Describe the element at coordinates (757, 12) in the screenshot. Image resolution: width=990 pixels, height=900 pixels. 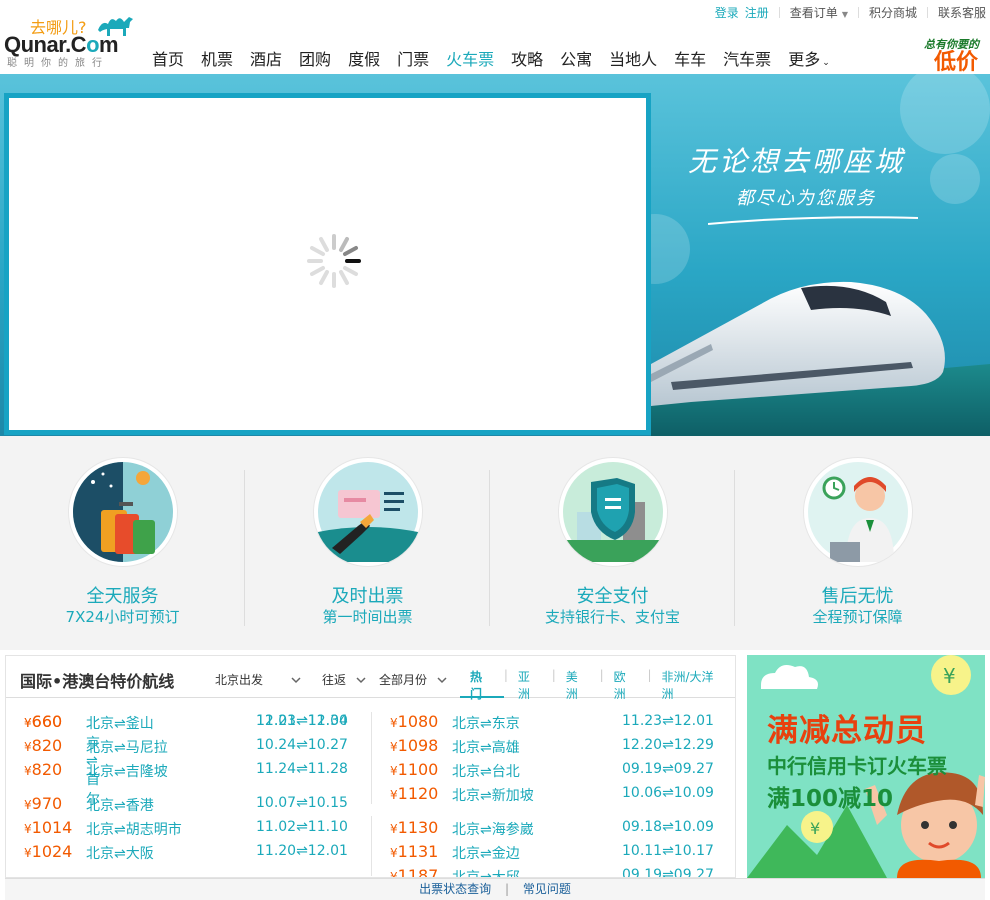
I see `register-link: 注册` at that location.